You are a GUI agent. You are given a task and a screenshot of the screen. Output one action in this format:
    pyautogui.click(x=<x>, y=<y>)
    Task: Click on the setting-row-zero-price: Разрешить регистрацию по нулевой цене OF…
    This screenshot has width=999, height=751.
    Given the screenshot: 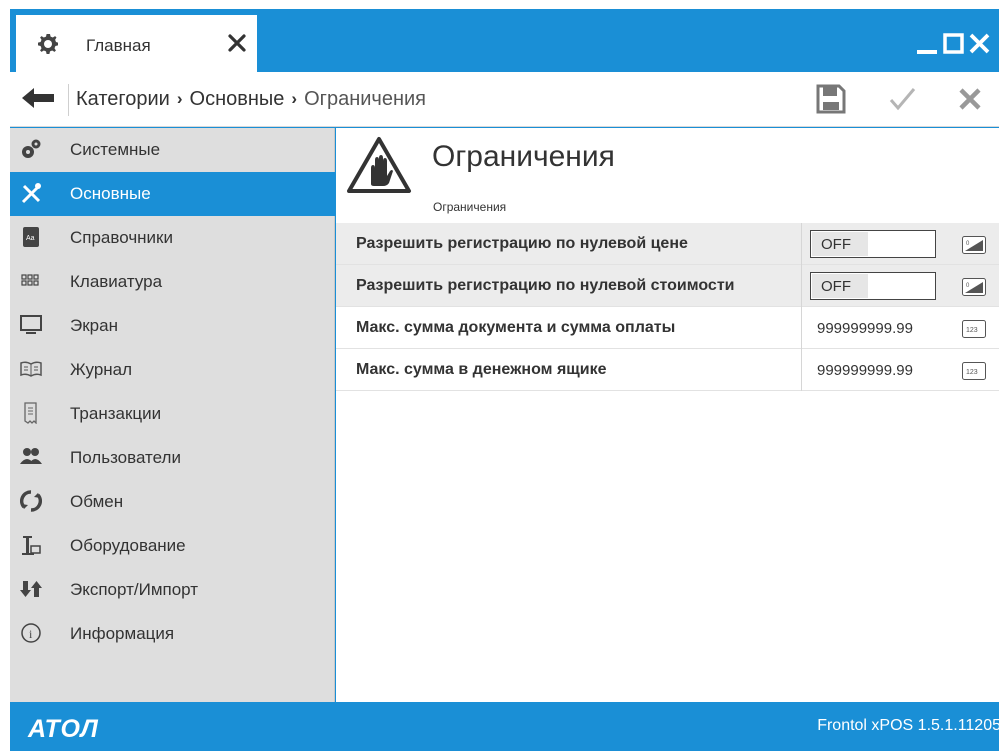 What is the action you would take?
    pyautogui.click(x=667, y=244)
    